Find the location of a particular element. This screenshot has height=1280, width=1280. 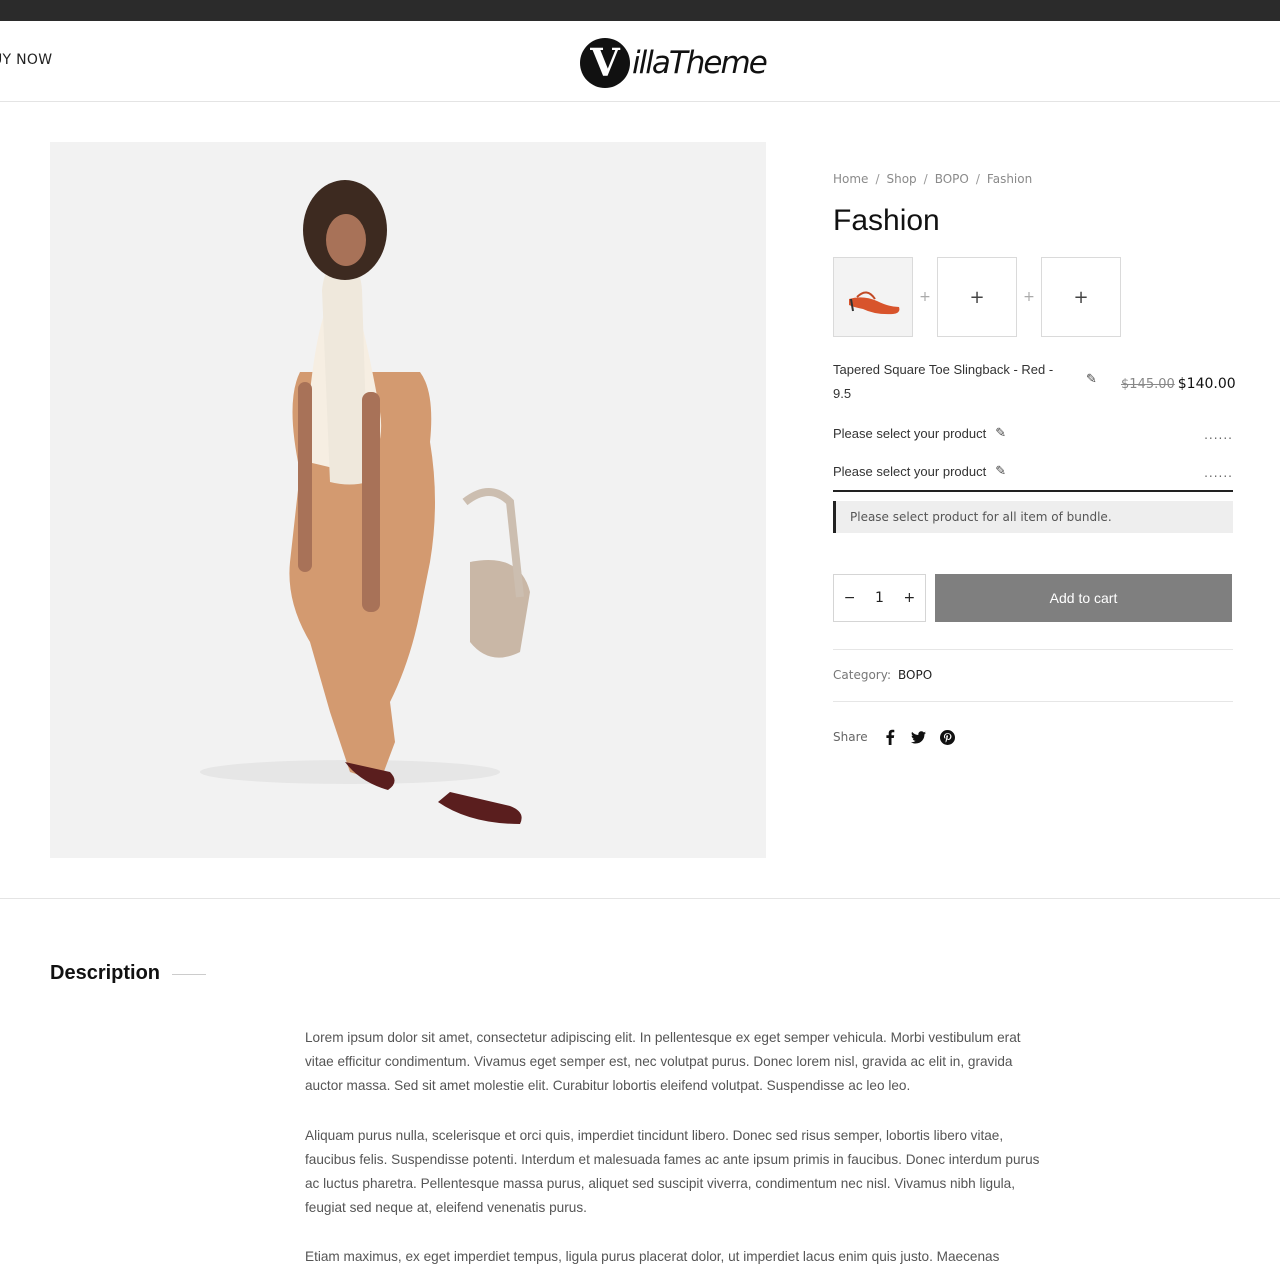

breadcrumb-shop: Shop is located at coordinates (901, 179).